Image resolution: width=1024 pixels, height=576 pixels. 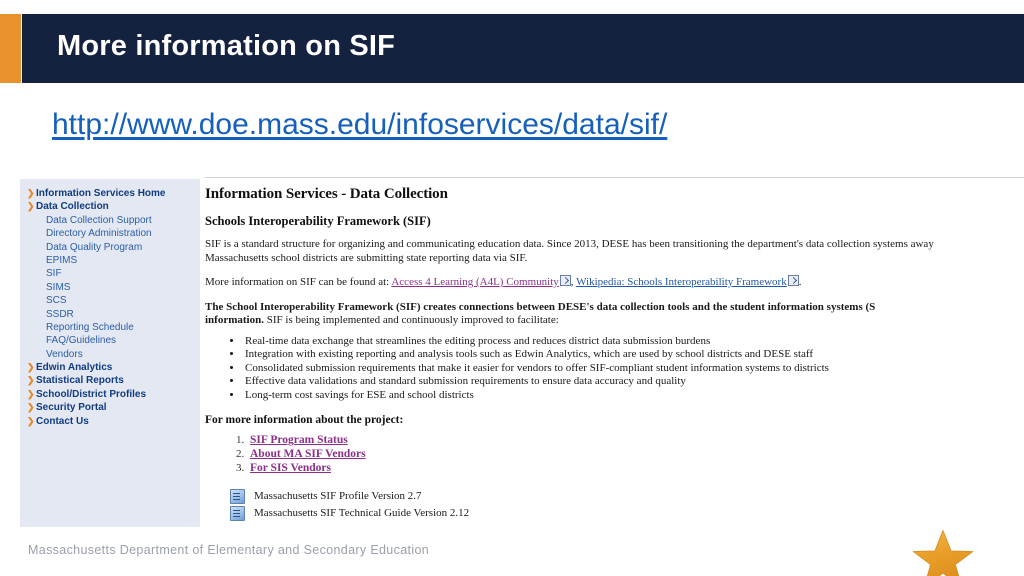 What do you see at coordinates (94, 247) in the screenshot?
I see `sidebar-item-label: Data Quality Program` at bounding box center [94, 247].